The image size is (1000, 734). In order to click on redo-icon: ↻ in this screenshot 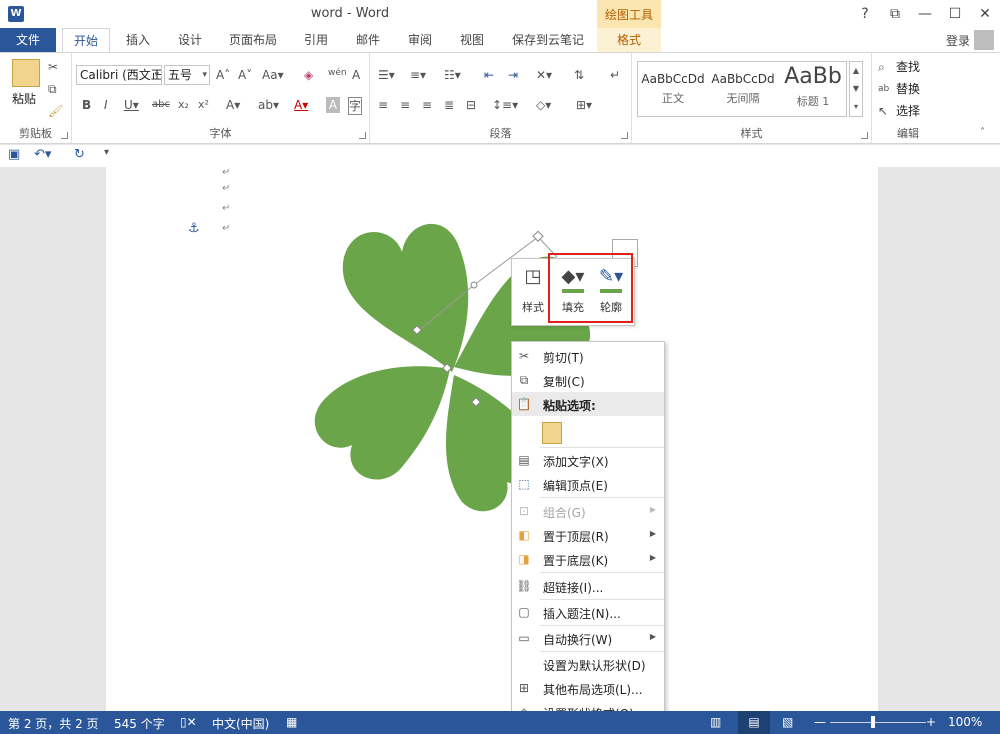, I will do `click(79, 154)`.